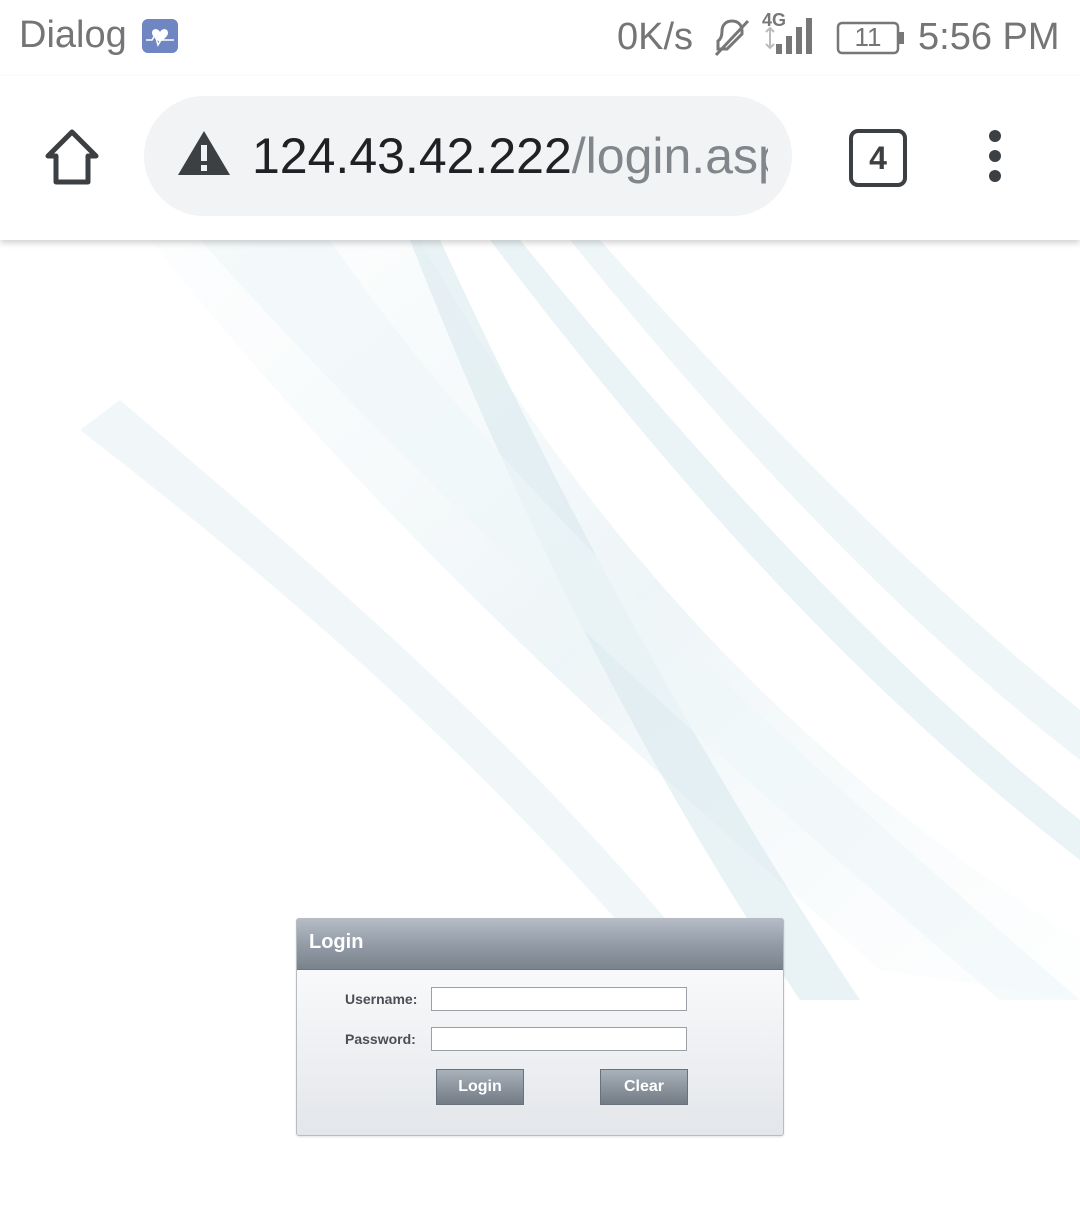  I want to click on url-path: /login.asp, so click(669, 156).